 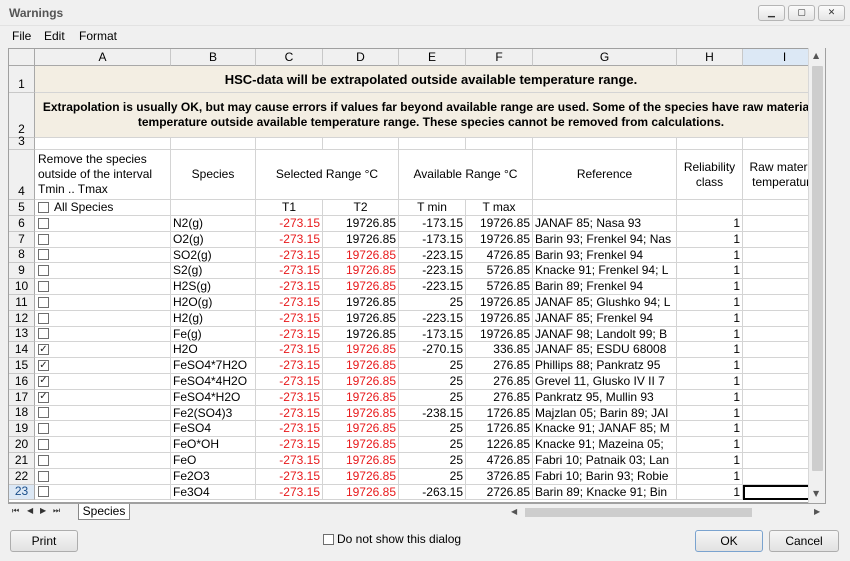 I want to click on select-all-corner, so click(x=22, y=57).